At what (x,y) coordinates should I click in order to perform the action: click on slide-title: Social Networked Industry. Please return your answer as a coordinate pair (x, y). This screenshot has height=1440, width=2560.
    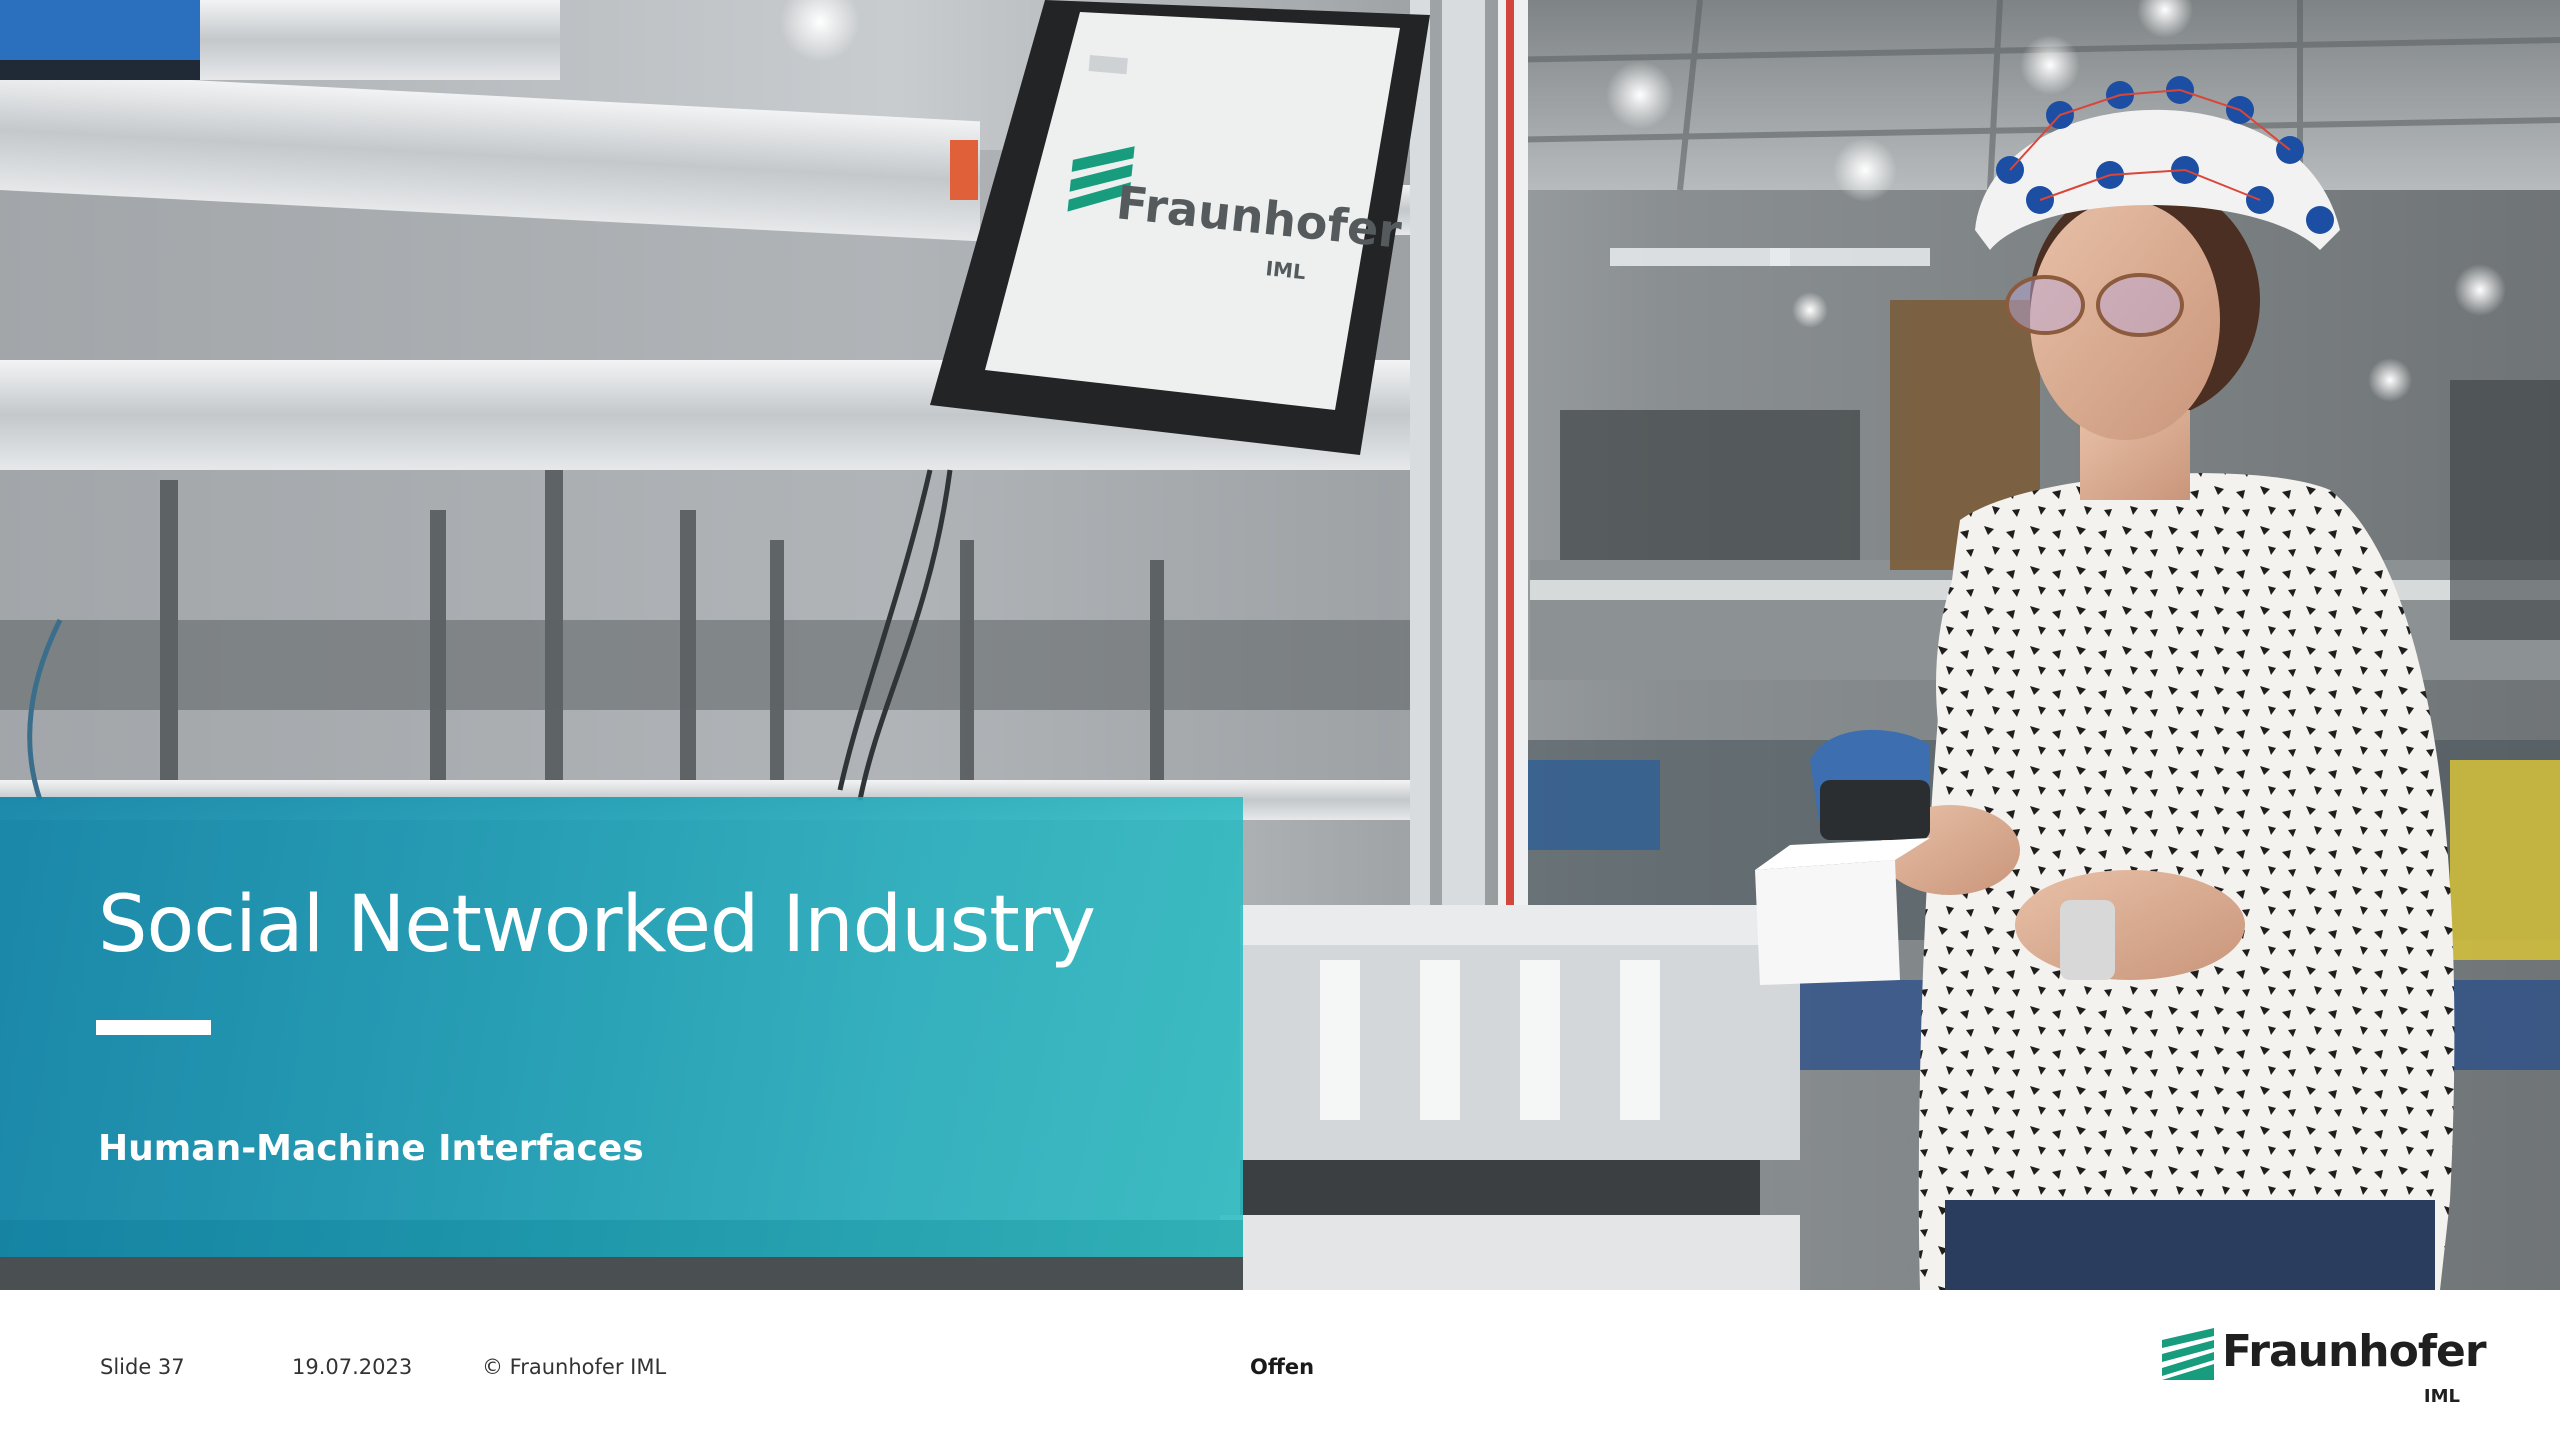
    Looking at the image, I should click on (597, 925).